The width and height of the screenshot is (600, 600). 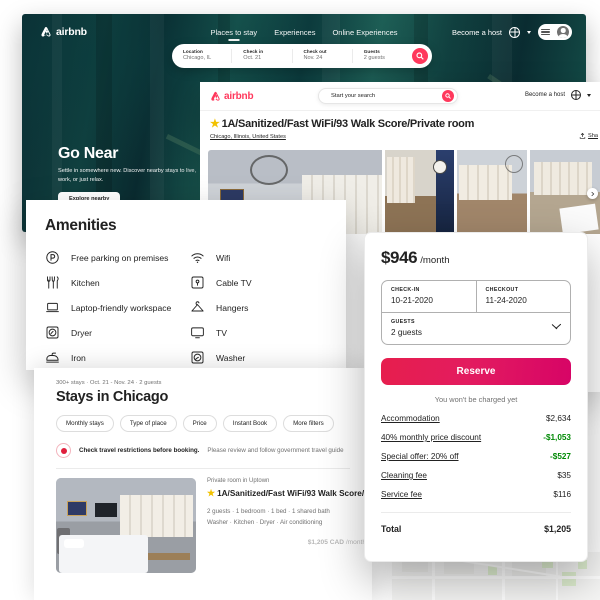 I want to click on fee-row-service-fee: Service fee $116, so click(x=476, y=494).